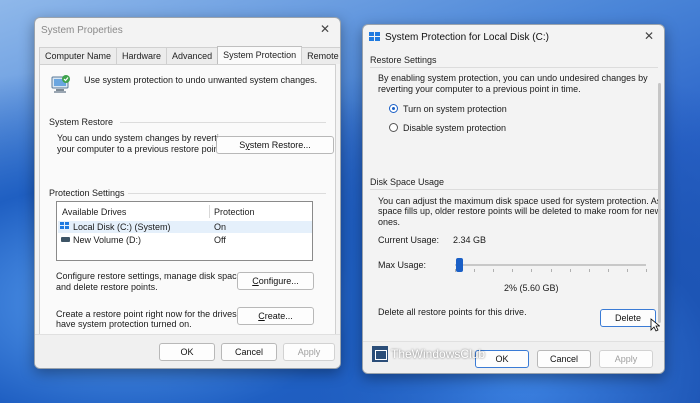 Image resolution: width=700 pixels, height=403 pixels. What do you see at coordinates (389, 222) in the screenshot?
I see `disk-space-desc-3: ones.` at bounding box center [389, 222].